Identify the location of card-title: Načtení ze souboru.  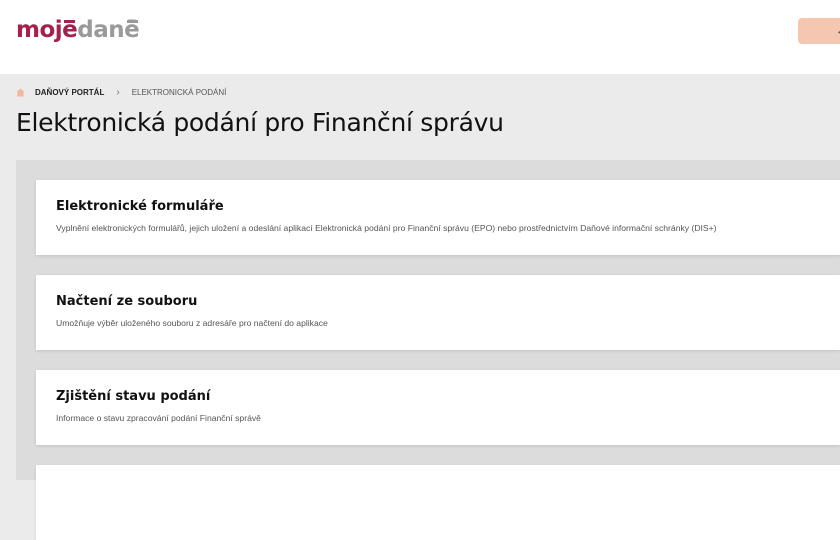
(127, 301).